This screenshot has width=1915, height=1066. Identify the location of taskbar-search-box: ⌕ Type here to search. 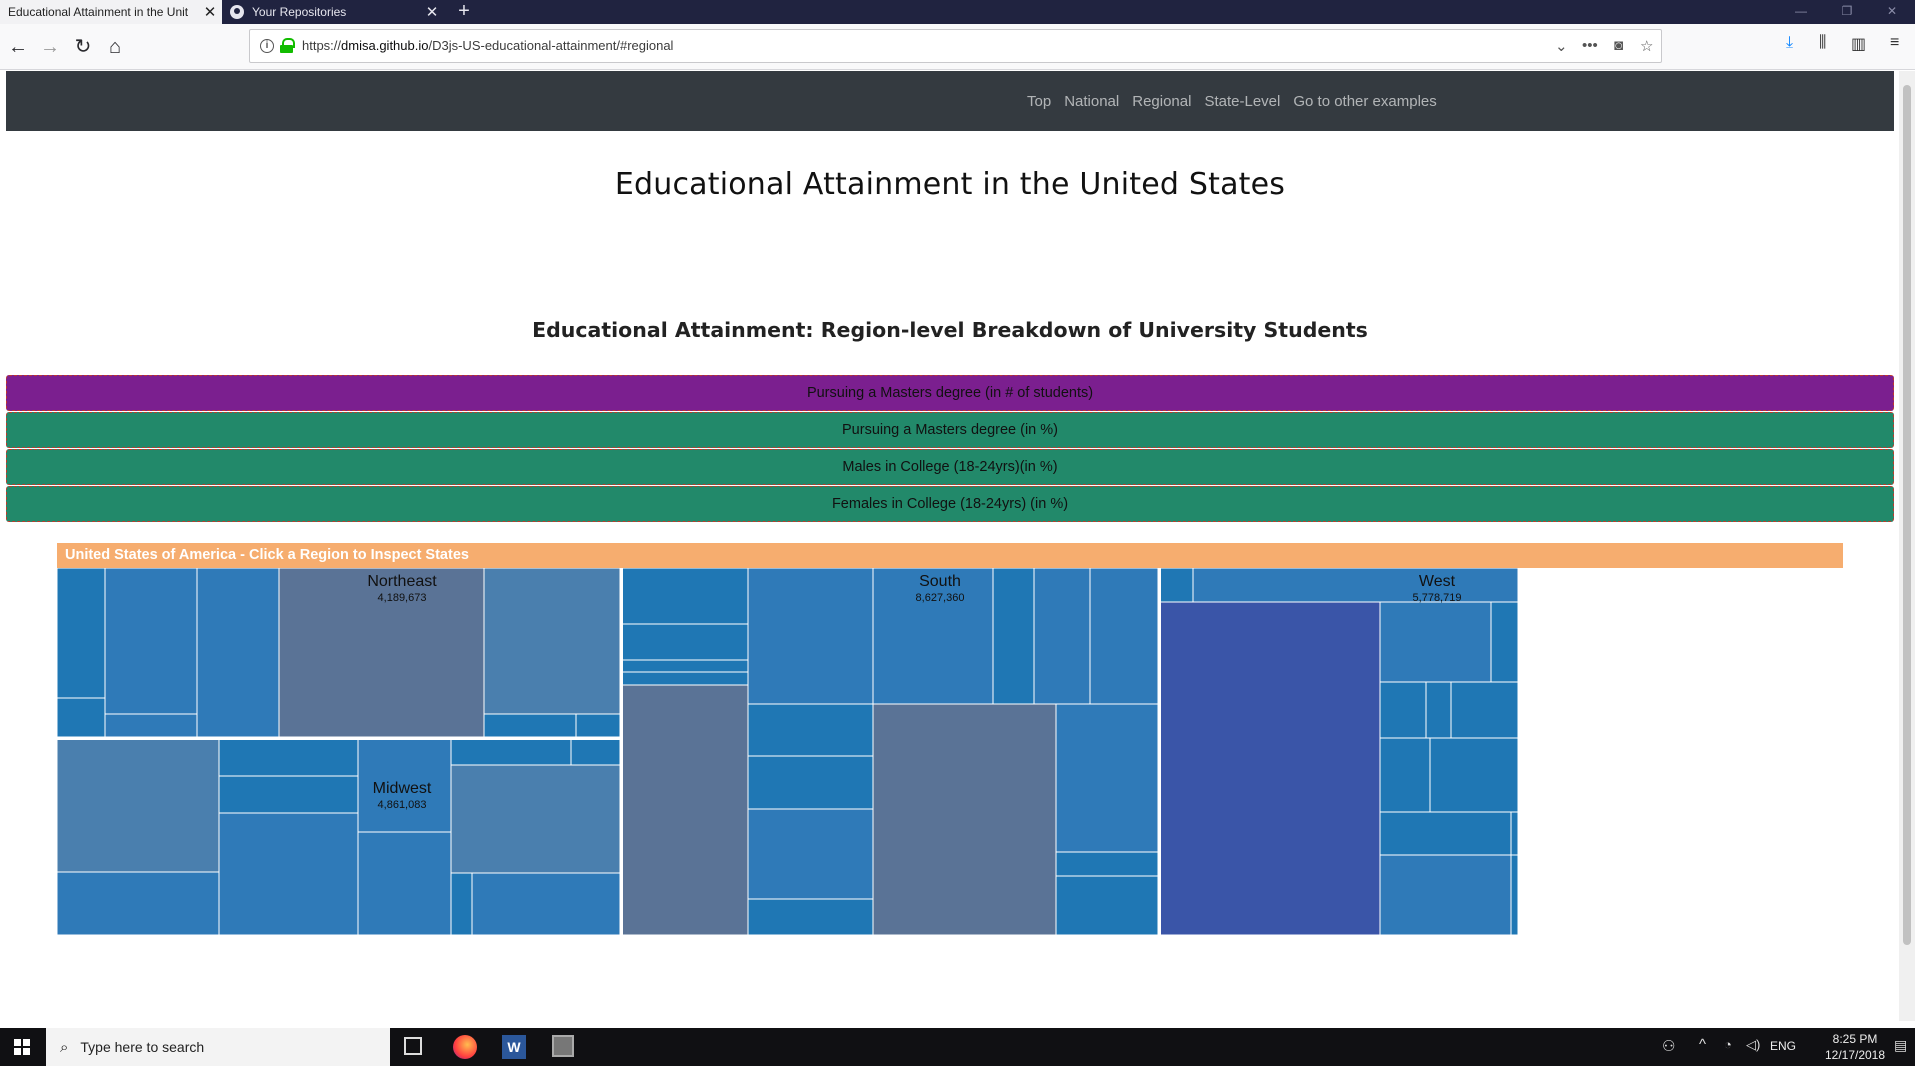
(218, 1047).